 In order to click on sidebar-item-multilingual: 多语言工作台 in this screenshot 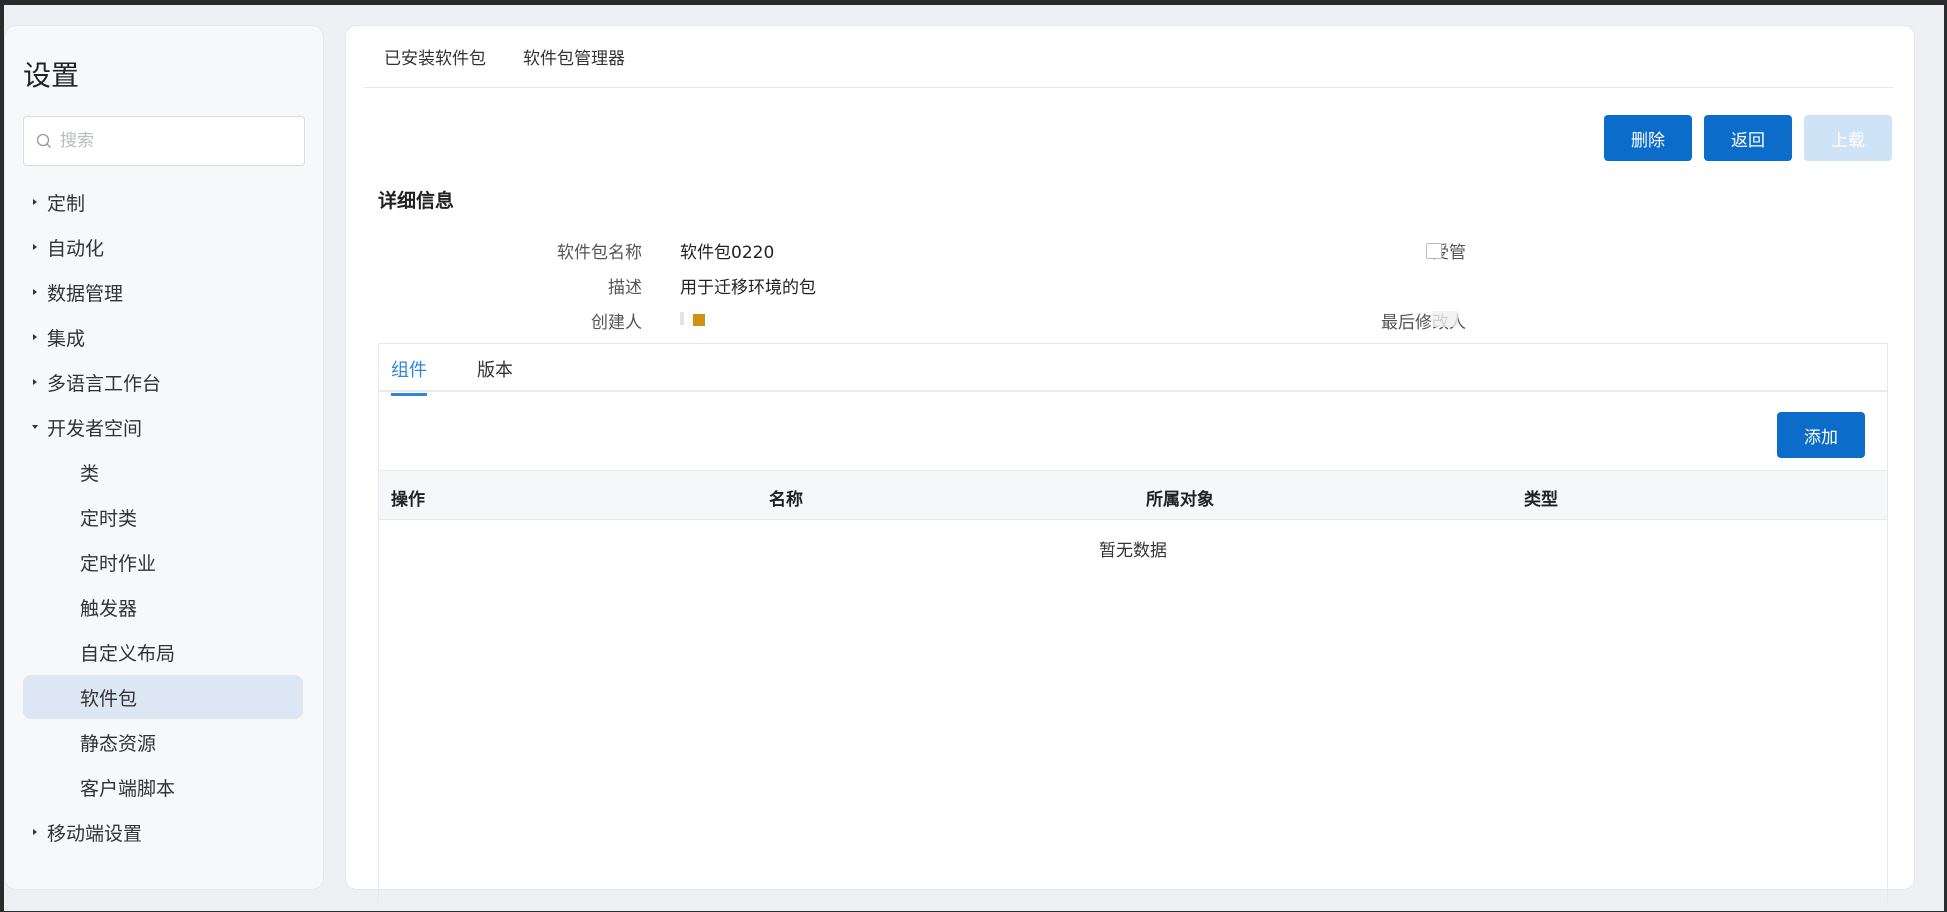, I will do `click(163, 382)`.